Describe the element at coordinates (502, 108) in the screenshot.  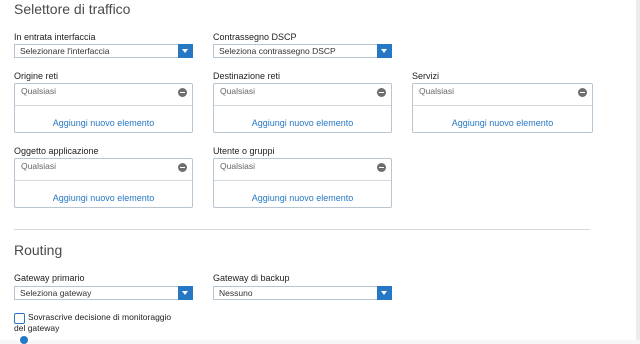
I see `services-list: Qualsiasi Aggiungi nuovo elemento` at that location.